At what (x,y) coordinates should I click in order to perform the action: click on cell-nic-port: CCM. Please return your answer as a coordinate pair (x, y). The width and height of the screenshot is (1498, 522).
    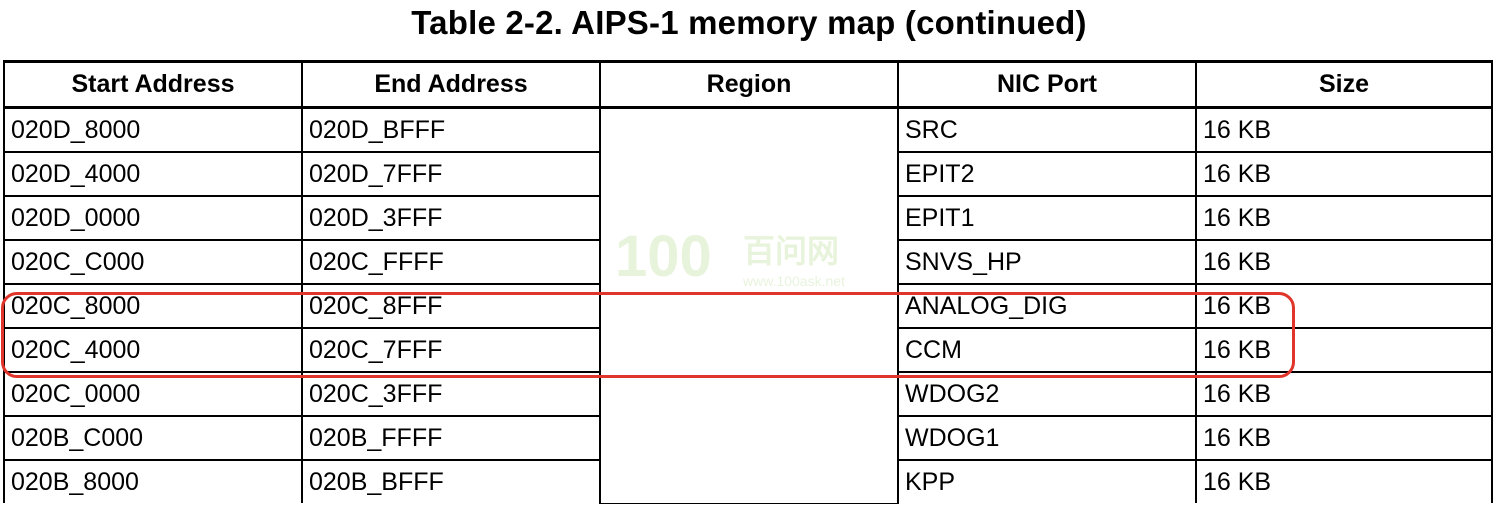
    Looking at the image, I should click on (1047, 350).